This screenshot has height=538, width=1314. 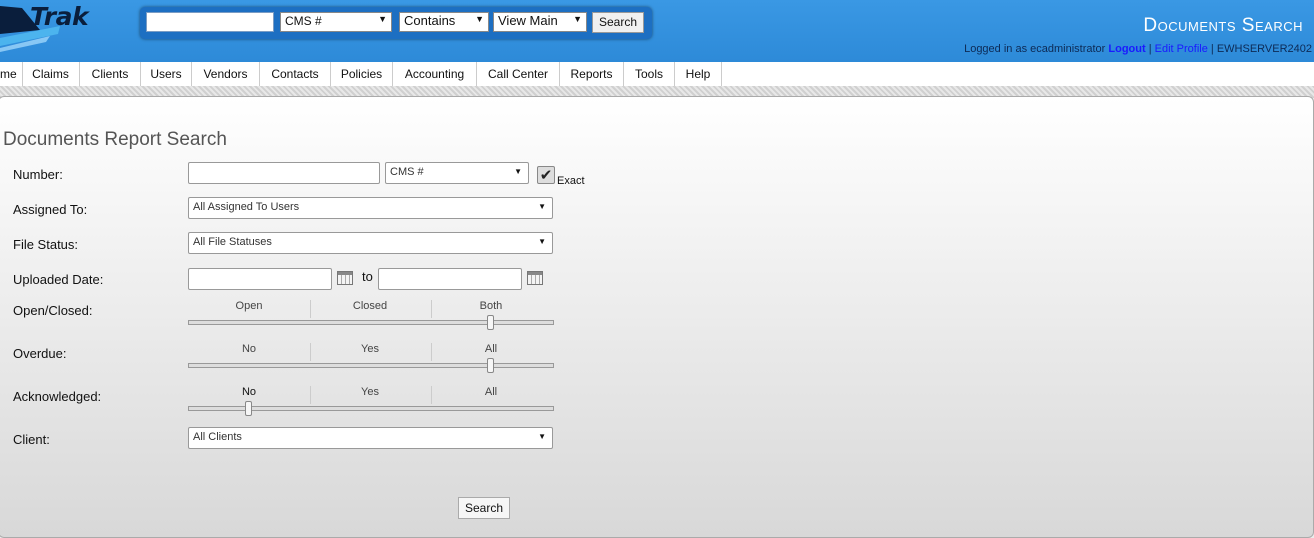 What do you see at coordinates (210, 22) in the screenshot?
I see `quick-search-input` at bounding box center [210, 22].